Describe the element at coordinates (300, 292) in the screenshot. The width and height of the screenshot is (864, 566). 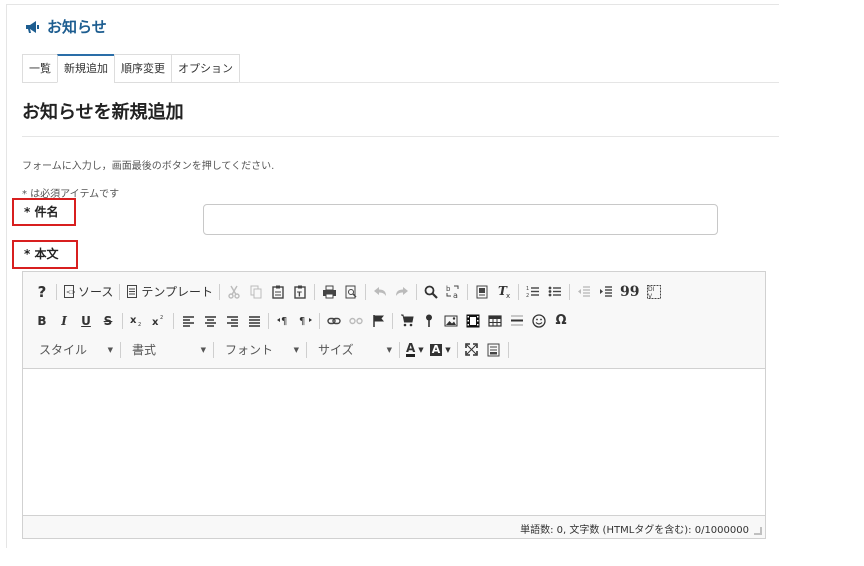
I see `paste-text-button: T` at that location.